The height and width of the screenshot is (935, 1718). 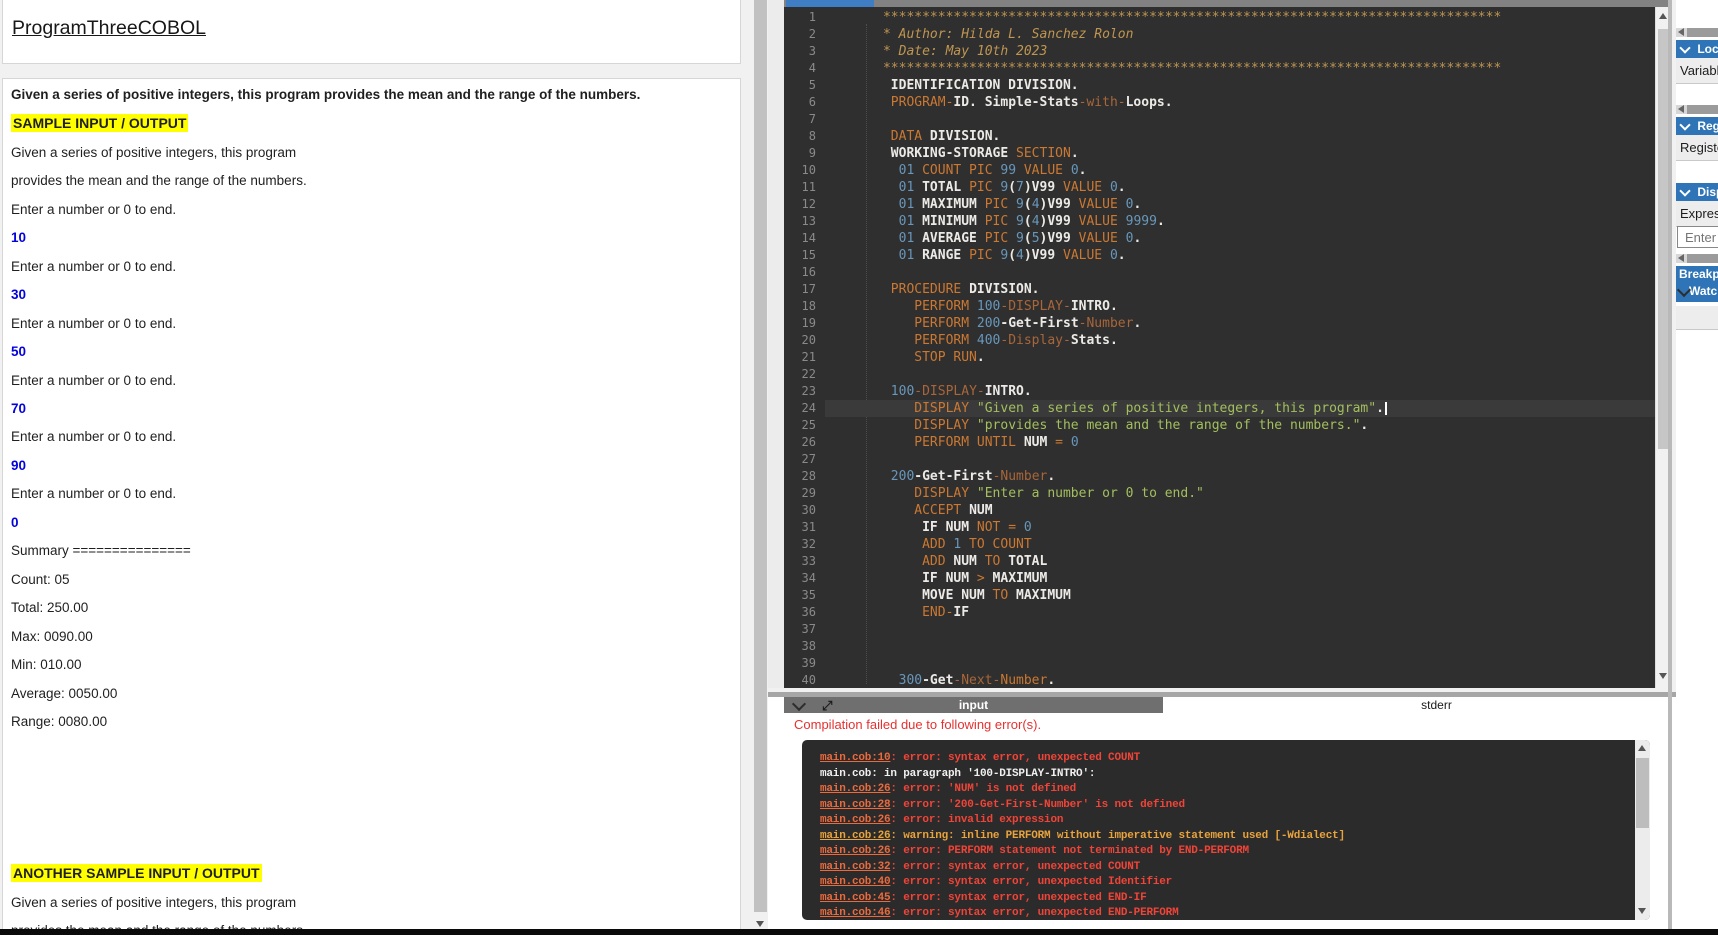 I want to click on section-display-expressions: Display expressions, so click(x=1697, y=192).